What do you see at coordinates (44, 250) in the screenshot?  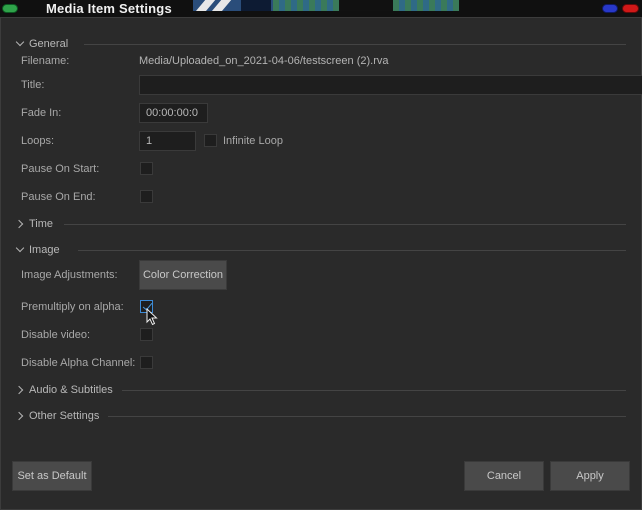 I see `section-image-label: Image` at bounding box center [44, 250].